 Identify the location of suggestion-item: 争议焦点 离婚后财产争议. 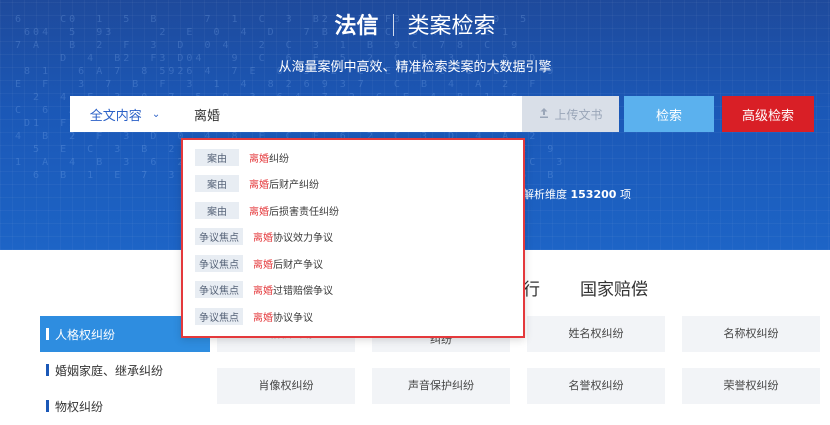
(353, 263).